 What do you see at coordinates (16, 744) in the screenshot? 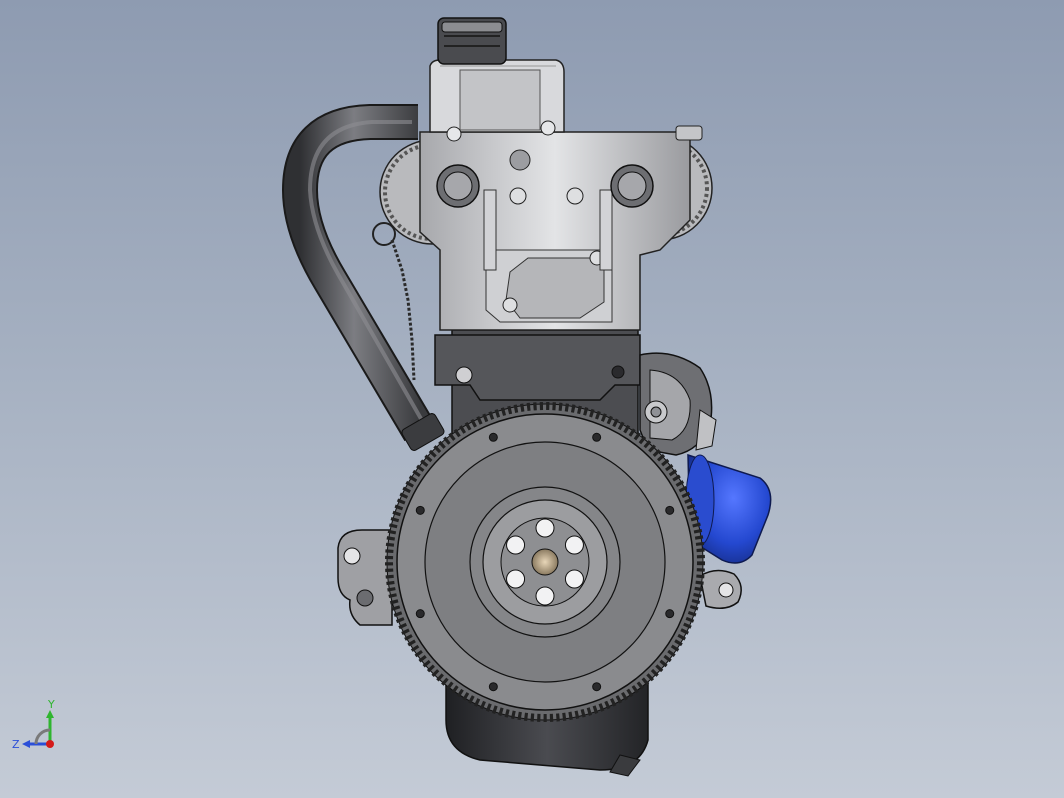
I see `z-axis-label: Z` at bounding box center [16, 744].